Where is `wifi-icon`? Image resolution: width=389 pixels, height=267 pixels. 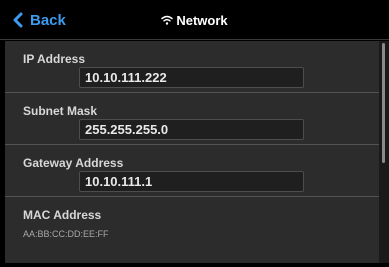 wifi-icon is located at coordinates (167, 20).